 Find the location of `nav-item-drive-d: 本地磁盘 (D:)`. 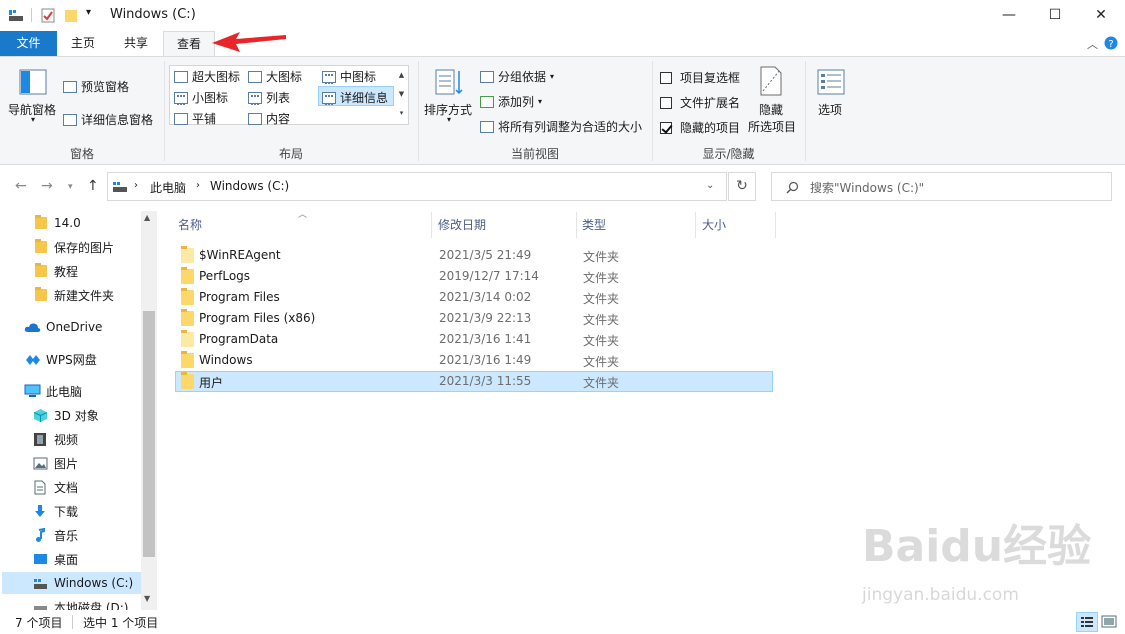

nav-item-drive-d: 本地磁盘 (D:) is located at coordinates (80, 604).